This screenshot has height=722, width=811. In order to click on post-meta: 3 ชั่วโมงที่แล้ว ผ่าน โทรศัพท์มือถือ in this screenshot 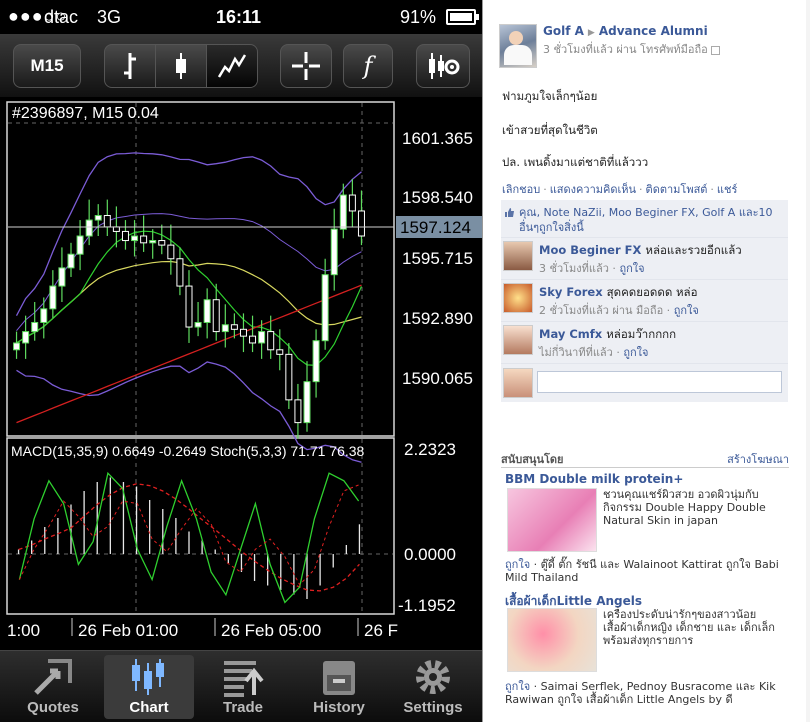, I will do `click(631, 49)`.